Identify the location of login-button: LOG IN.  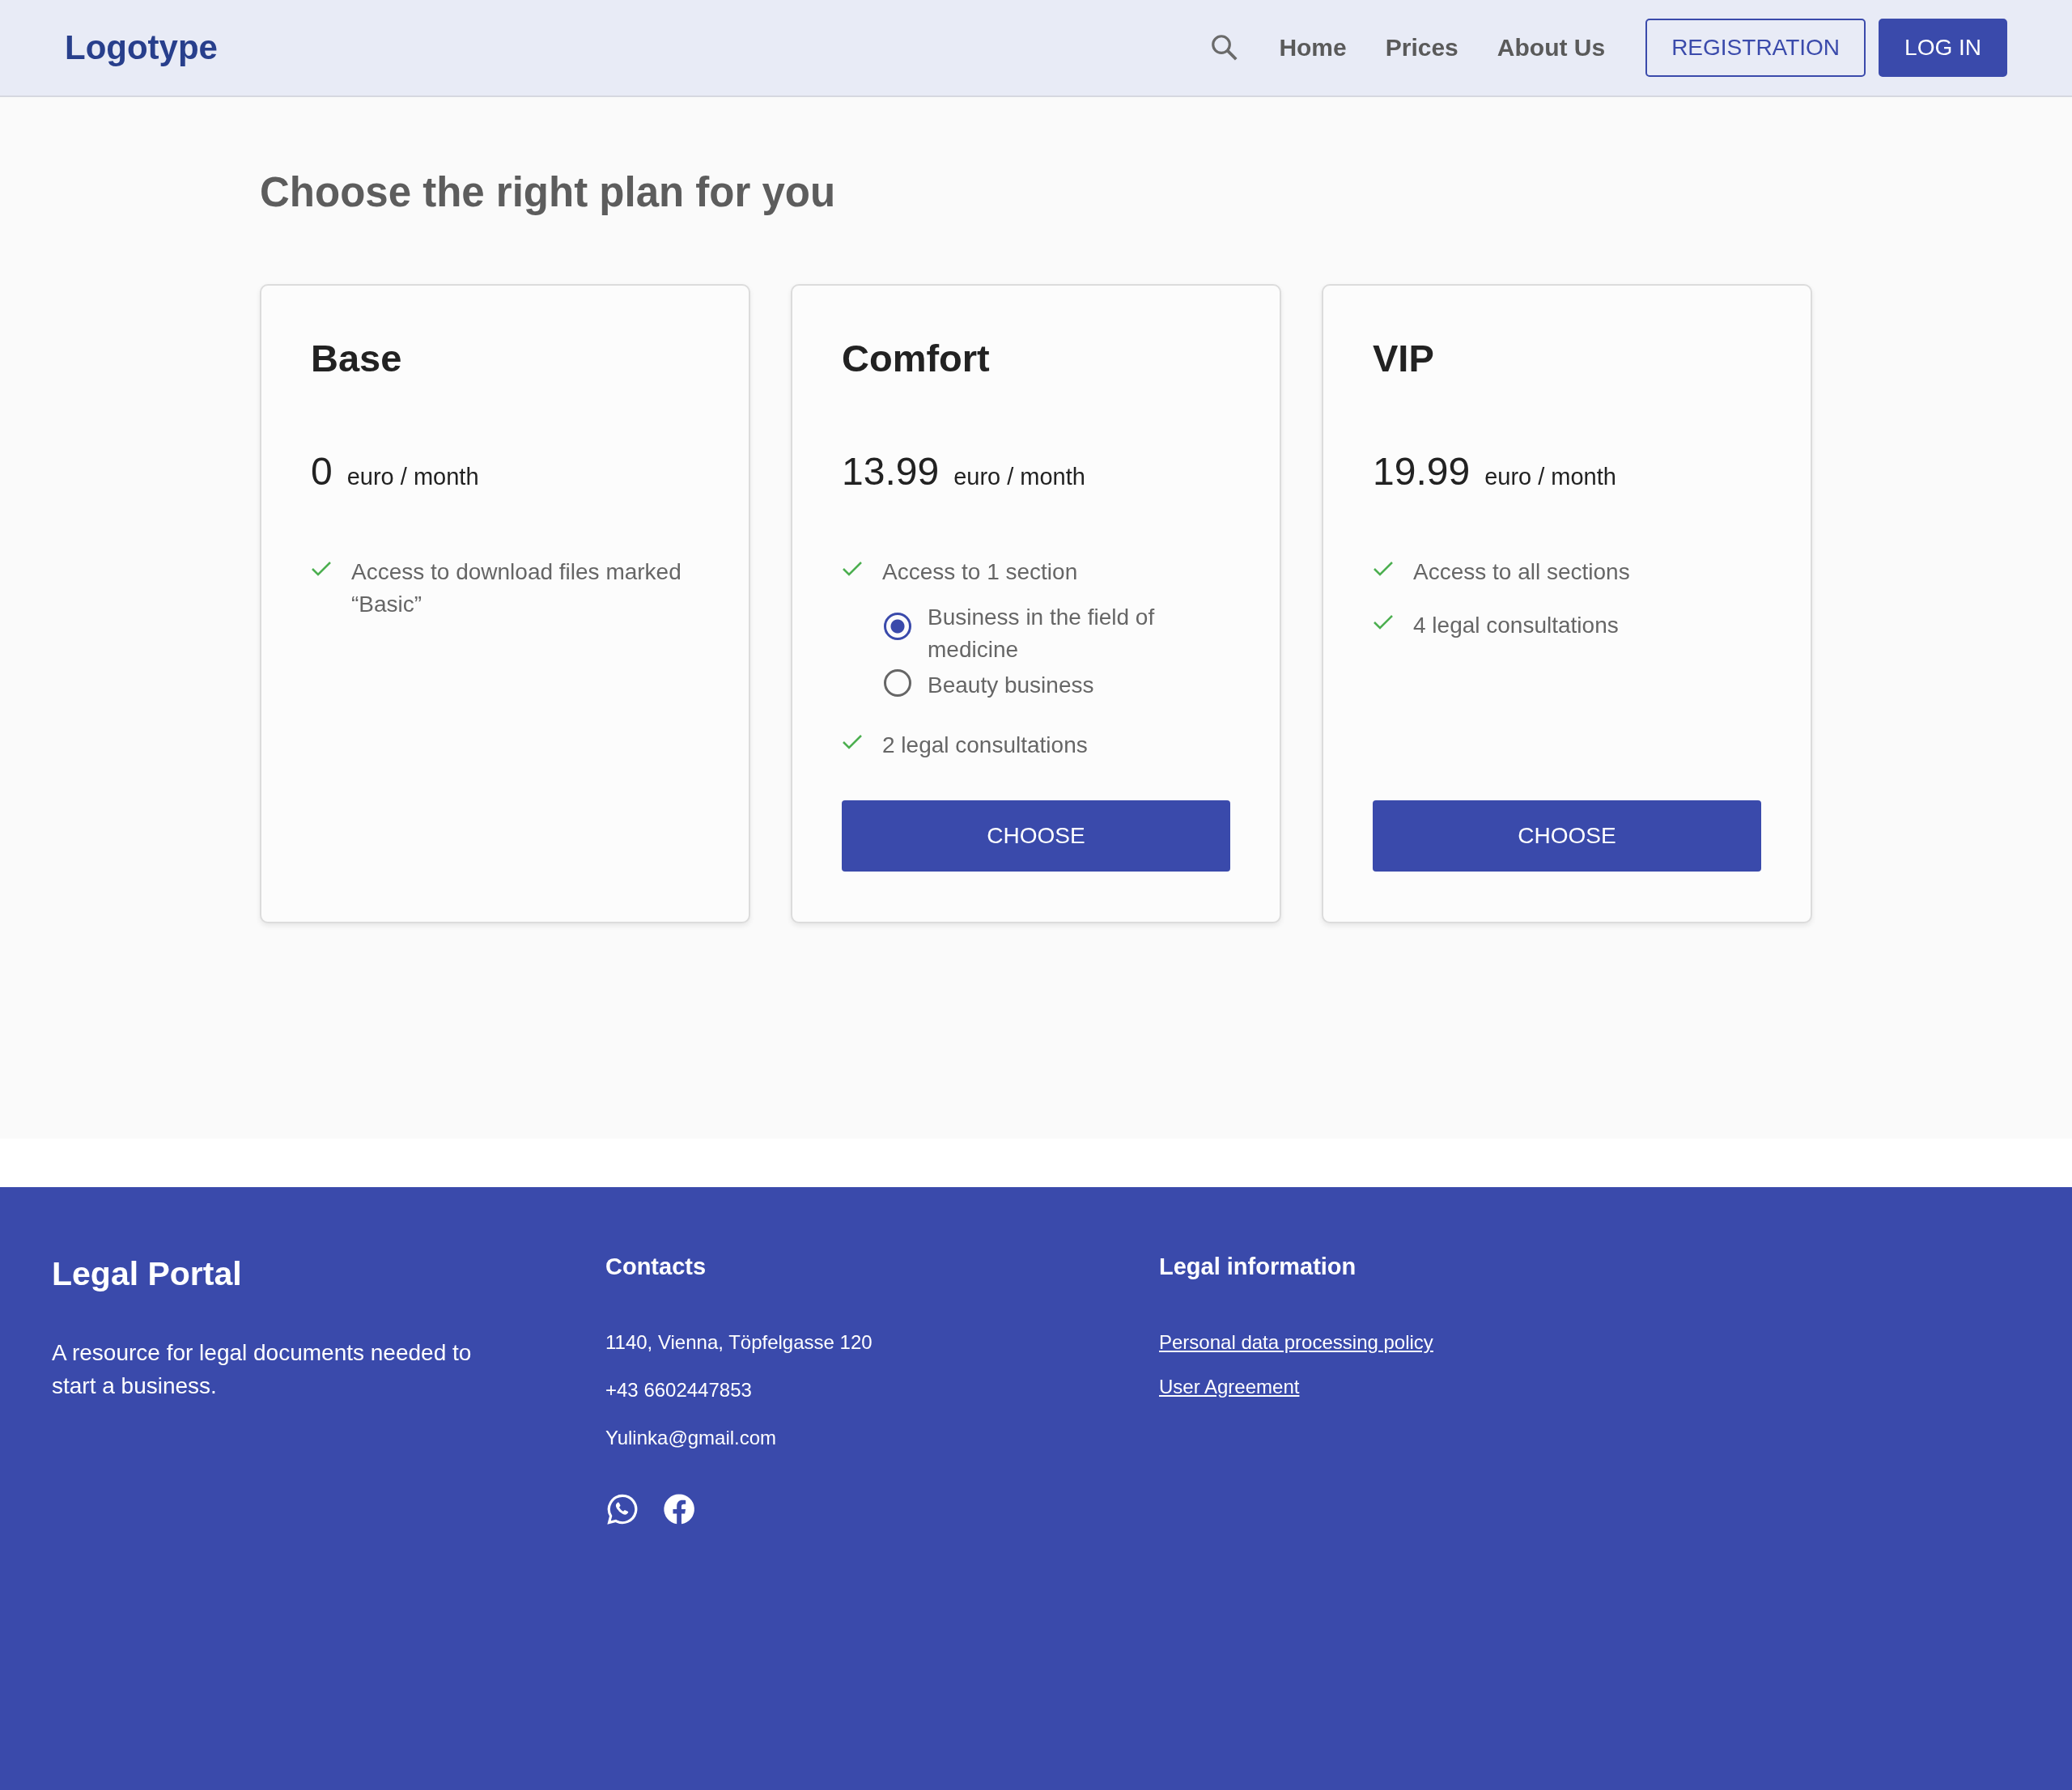
(1943, 48).